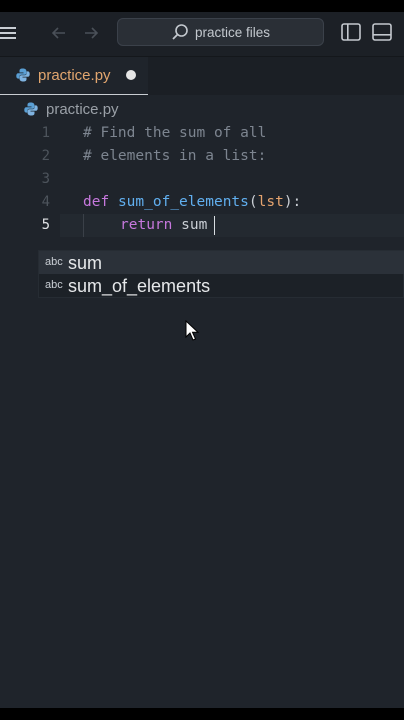 The height and width of the screenshot is (720, 404). Describe the element at coordinates (9, 33) in the screenshot. I see `hamburger-icon` at that location.